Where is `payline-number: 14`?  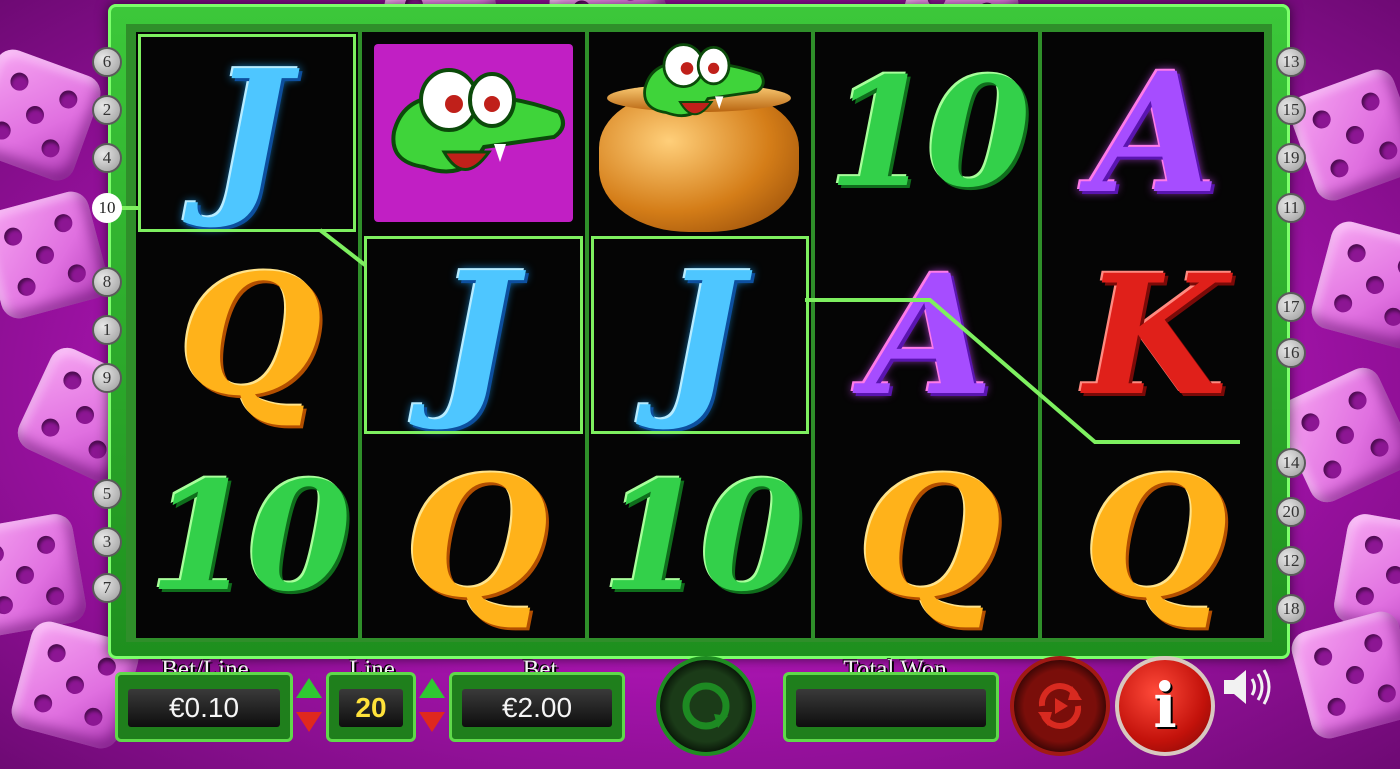
payline-number: 14 is located at coordinates (1291, 463).